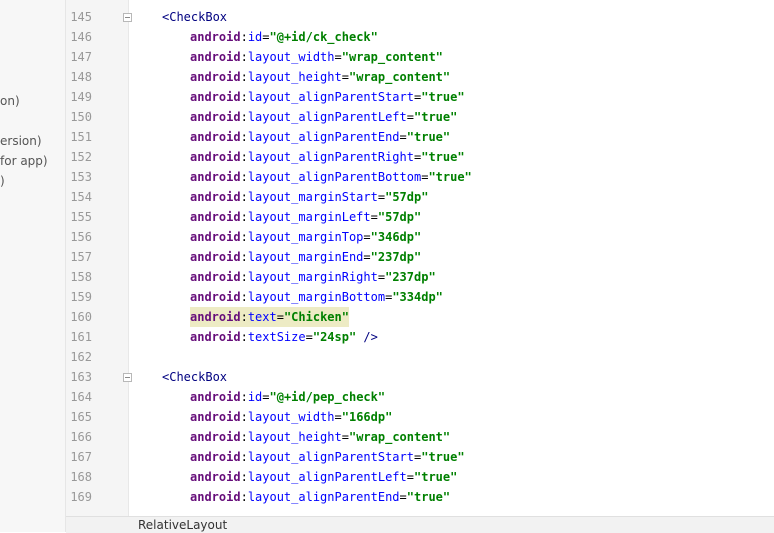 This screenshot has height=533, width=774. I want to click on line-number: 162, so click(81, 357).